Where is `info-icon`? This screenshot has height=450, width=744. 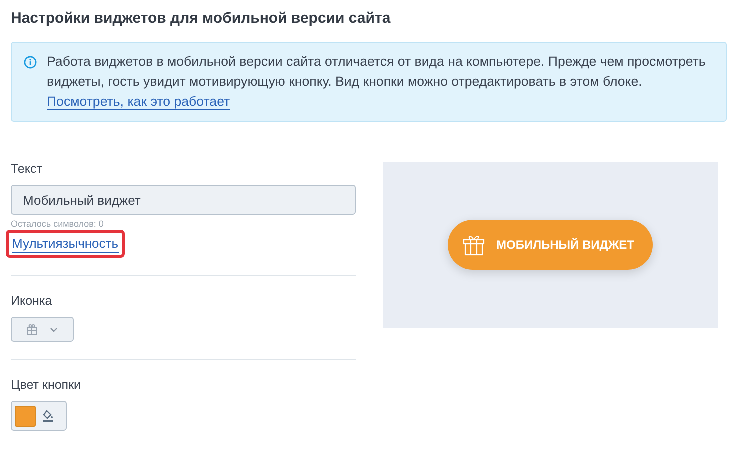 info-icon is located at coordinates (30, 62).